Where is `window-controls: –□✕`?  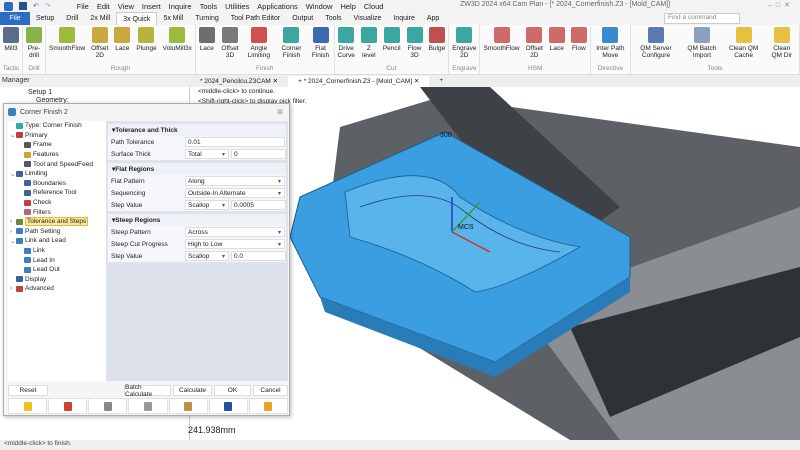
window-controls: –□✕ is located at coordinates (781, 5).